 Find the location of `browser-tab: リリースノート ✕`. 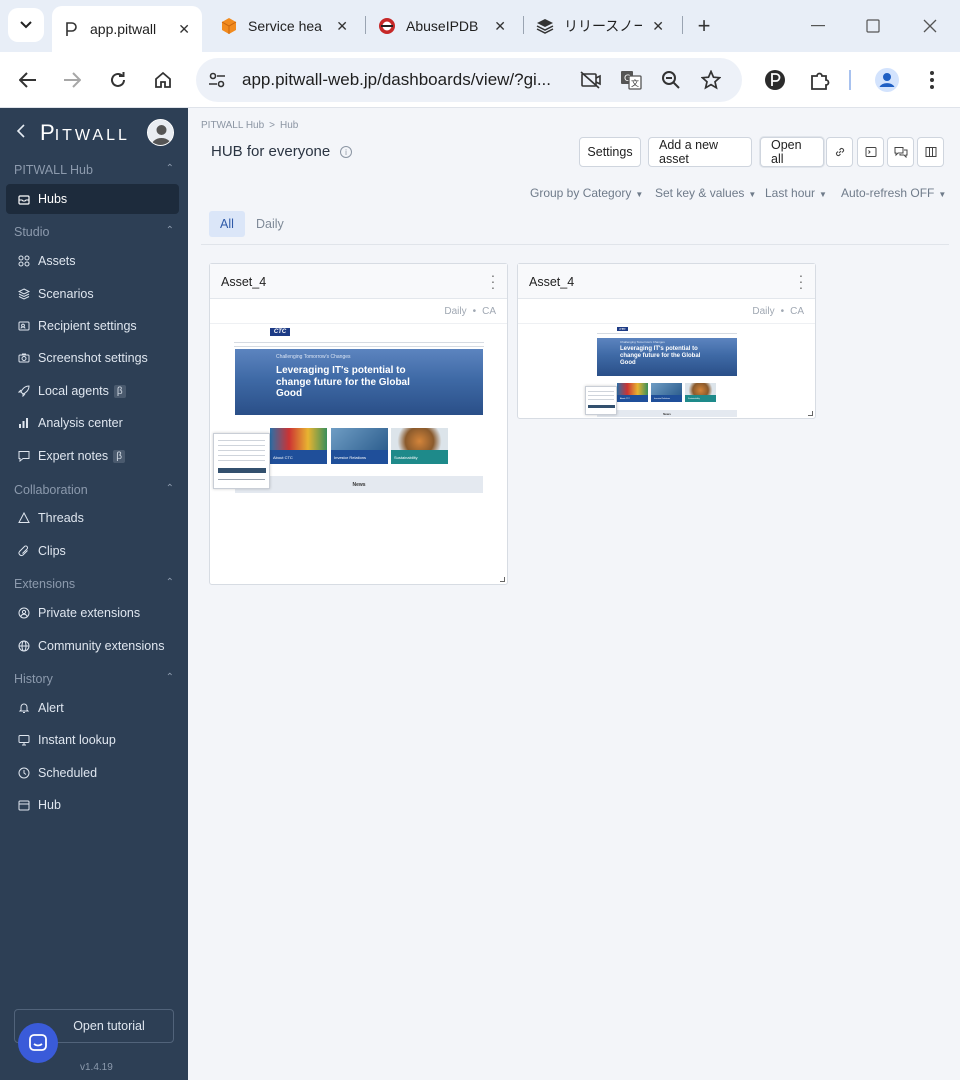

browser-tab: リリースノート ✕ is located at coordinates (601, 26).